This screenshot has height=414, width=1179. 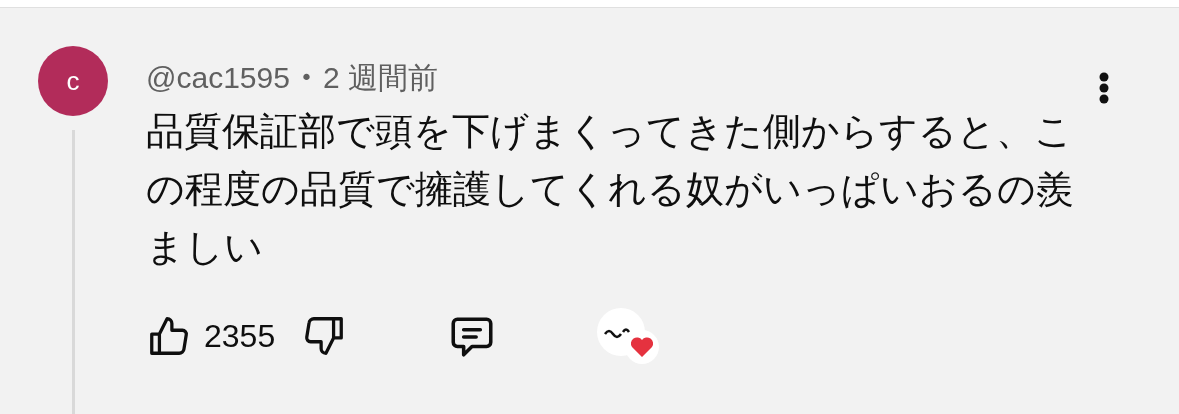 I want to click on avatar-letter: c, so click(x=73, y=81).